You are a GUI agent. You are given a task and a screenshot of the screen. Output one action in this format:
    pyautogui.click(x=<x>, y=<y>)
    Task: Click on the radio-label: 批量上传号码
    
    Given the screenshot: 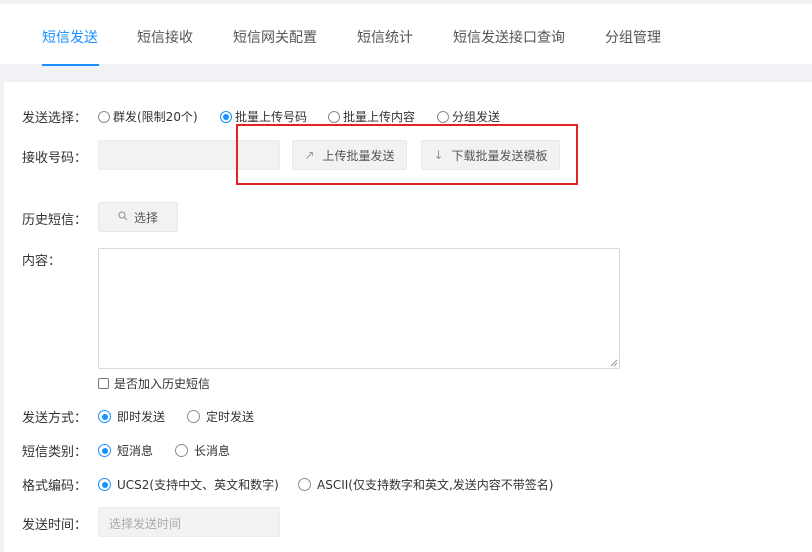 What is the action you would take?
    pyautogui.click(x=271, y=117)
    